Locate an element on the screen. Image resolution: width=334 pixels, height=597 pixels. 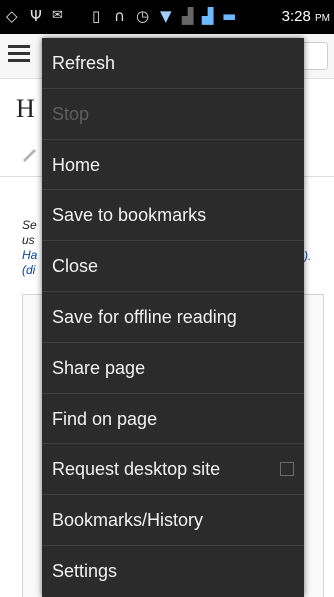
wifi-icon: ▼ is located at coordinates (166, 16).